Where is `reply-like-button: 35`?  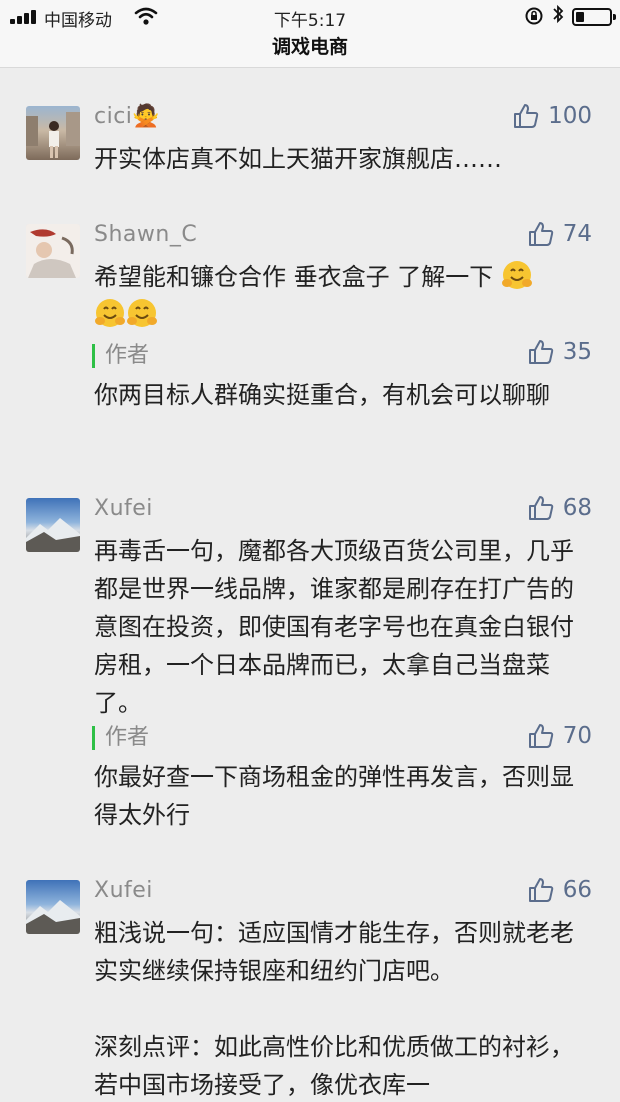 reply-like-button: 35 is located at coordinates (559, 352).